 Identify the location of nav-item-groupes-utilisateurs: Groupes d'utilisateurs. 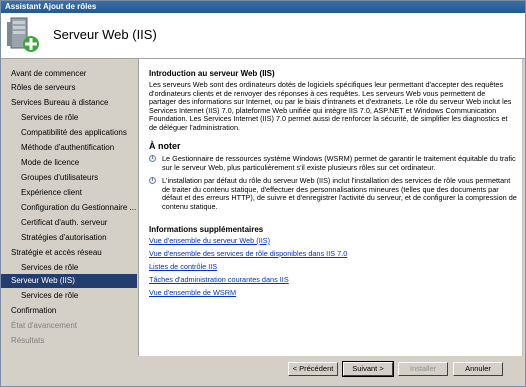
(79, 178).